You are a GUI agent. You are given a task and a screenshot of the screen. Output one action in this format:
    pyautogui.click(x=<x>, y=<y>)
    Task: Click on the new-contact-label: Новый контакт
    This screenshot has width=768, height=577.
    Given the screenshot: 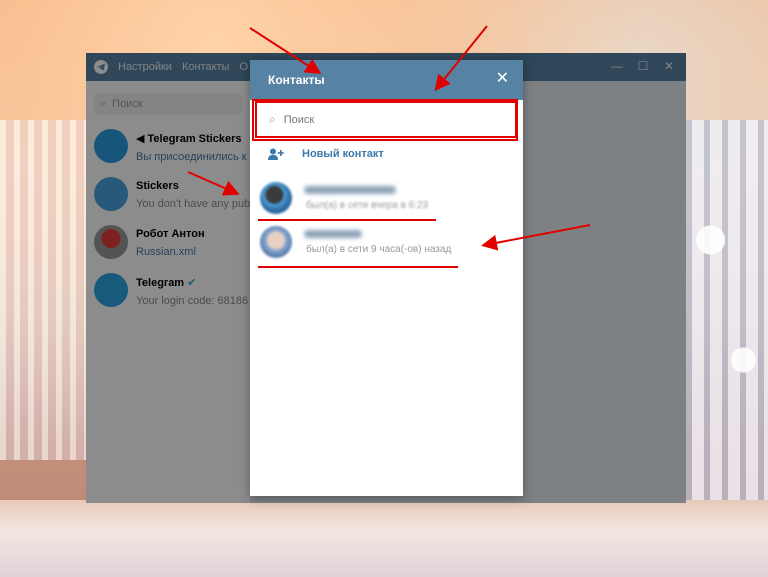 What is the action you would take?
    pyautogui.click(x=343, y=154)
    